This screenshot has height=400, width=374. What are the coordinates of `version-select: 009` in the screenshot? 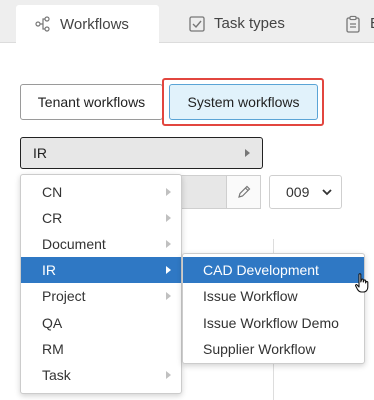 It's located at (305, 192).